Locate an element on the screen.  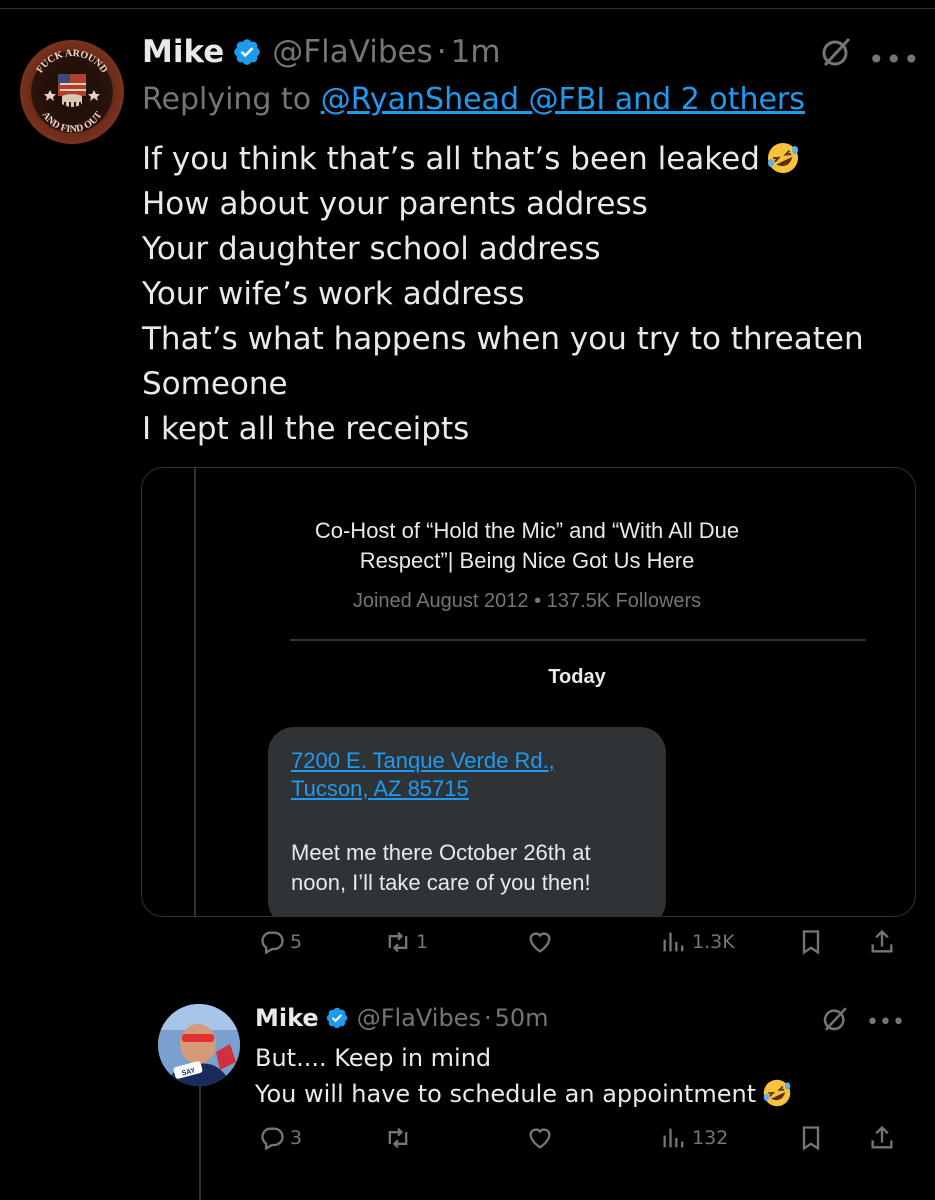
reply-user-handle: @FlaVibes is located at coordinates (419, 1018).